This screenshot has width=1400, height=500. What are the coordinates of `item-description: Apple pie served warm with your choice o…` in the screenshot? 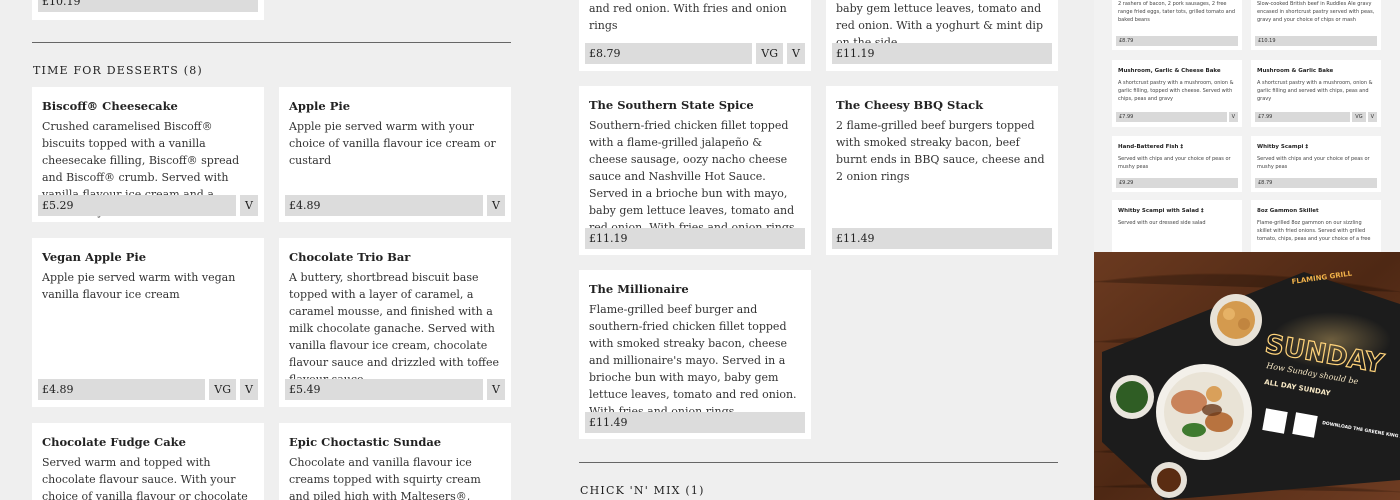 It's located at (392, 143).